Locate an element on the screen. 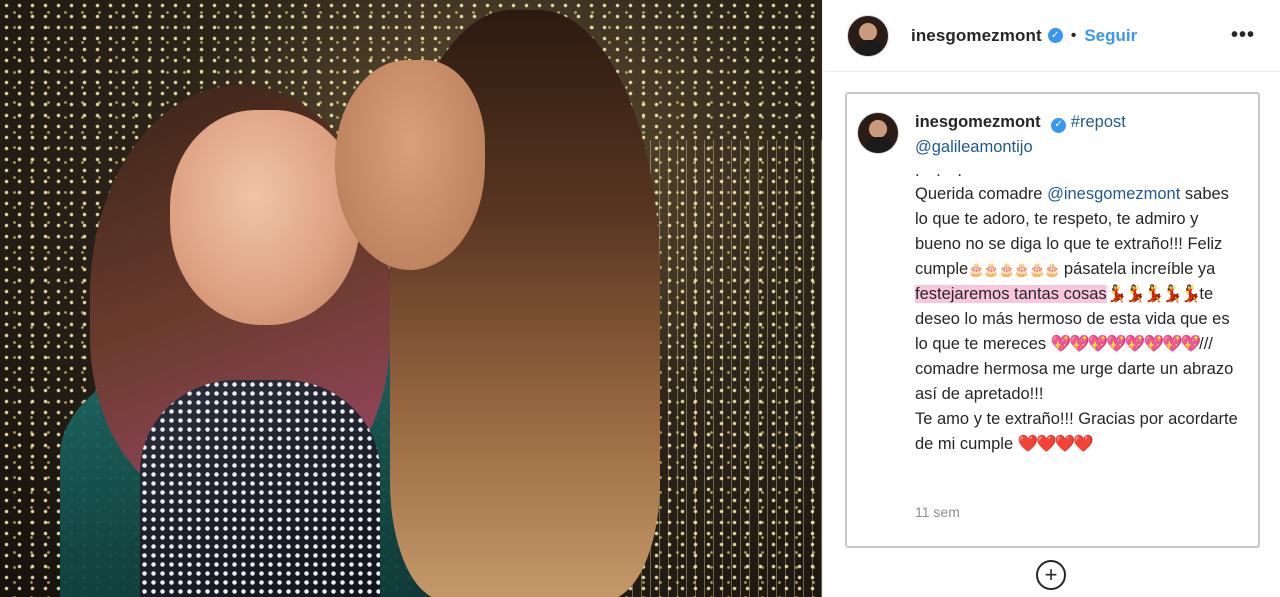 The width and height of the screenshot is (1280, 597). caption-username: inesgomezmont is located at coordinates (978, 122).